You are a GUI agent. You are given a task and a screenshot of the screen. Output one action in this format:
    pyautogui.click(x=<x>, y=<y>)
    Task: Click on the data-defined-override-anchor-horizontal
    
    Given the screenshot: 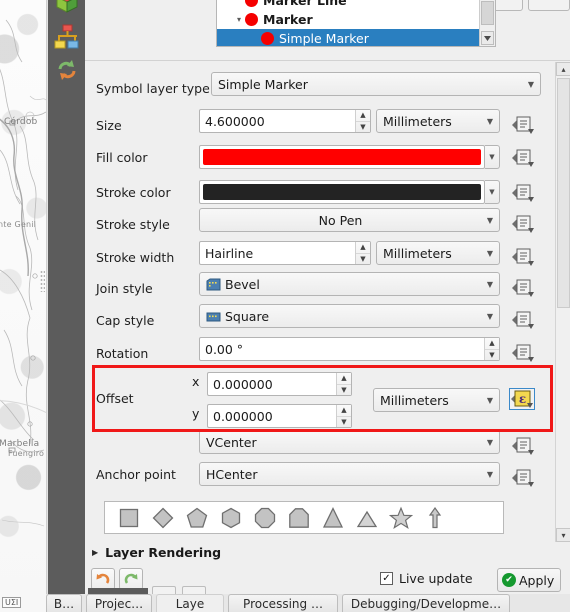 What is the action you would take?
    pyautogui.click(x=523, y=478)
    